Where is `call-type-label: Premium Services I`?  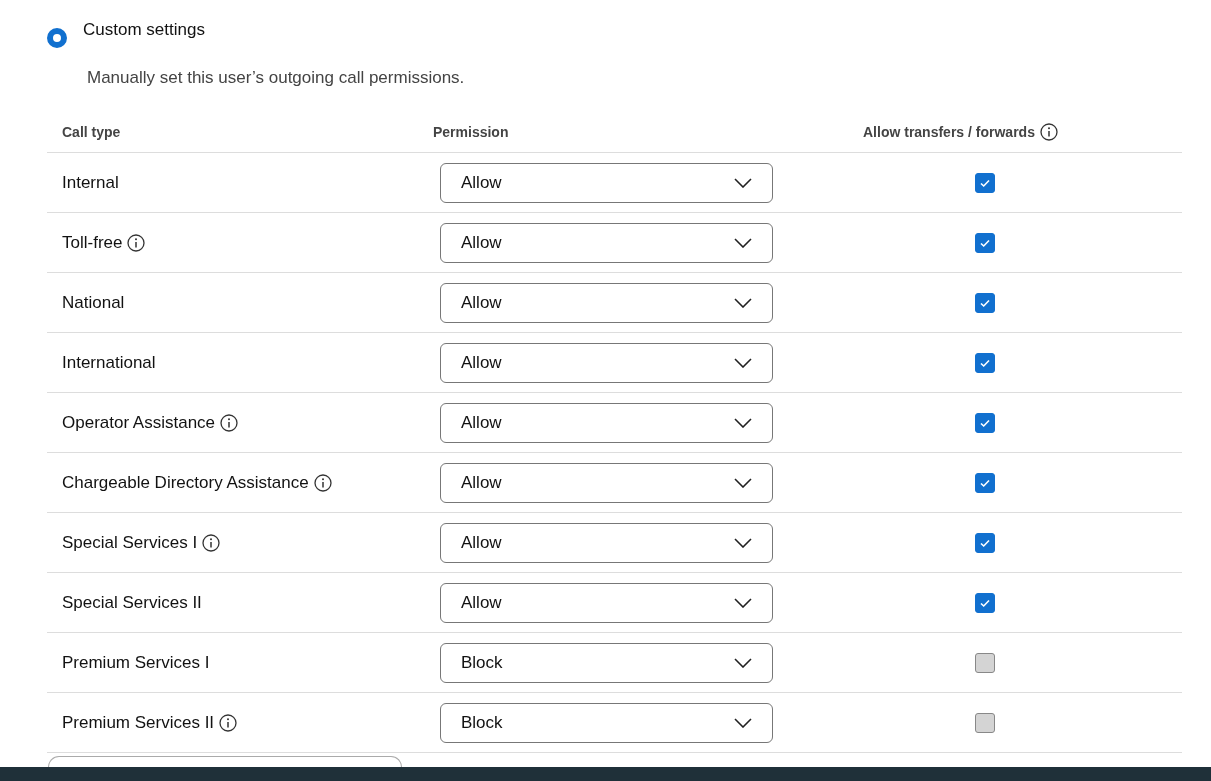
call-type-label: Premium Services I is located at coordinates (136, 662).